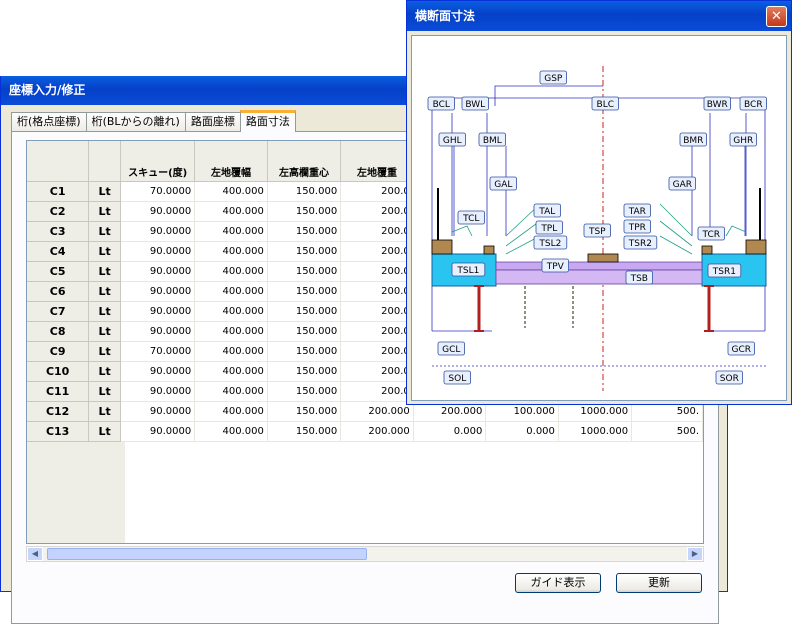  I want to click on row-id: C1, so click(58, 191).